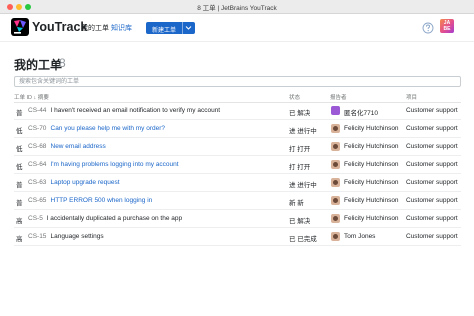  What do you see at coordinates (62, 63) in the screenshot?
I see `issue-count: 8` at bounding box center [62, 63].